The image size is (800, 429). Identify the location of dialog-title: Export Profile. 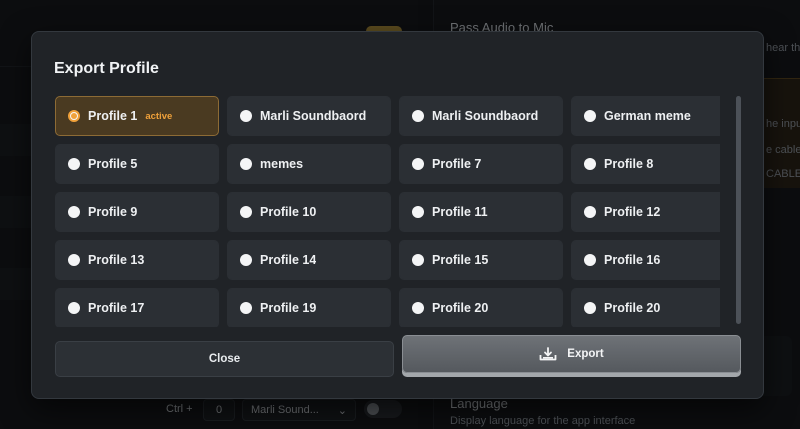
(106, 68).